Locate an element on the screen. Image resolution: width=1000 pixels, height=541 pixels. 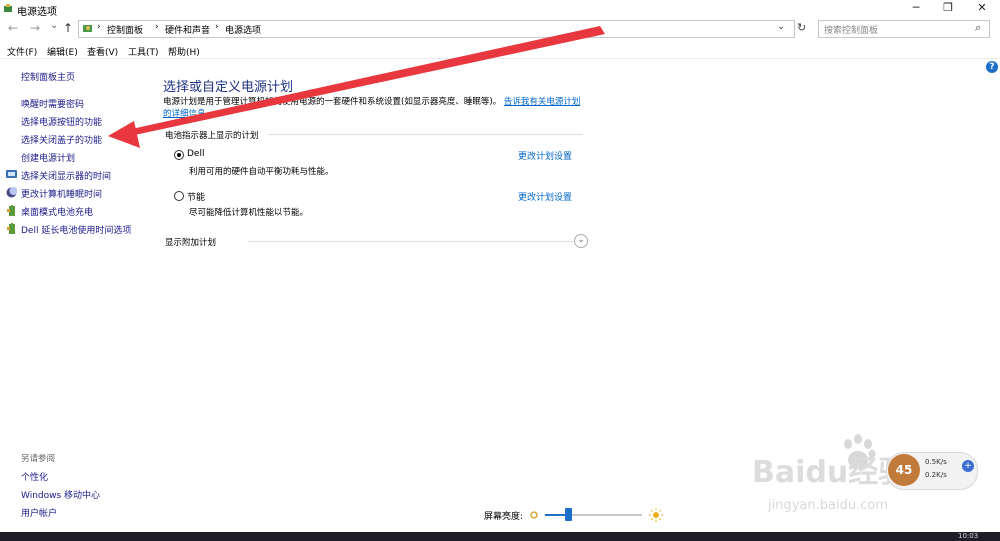
add-icon: + is located at coordinates (968, 466).